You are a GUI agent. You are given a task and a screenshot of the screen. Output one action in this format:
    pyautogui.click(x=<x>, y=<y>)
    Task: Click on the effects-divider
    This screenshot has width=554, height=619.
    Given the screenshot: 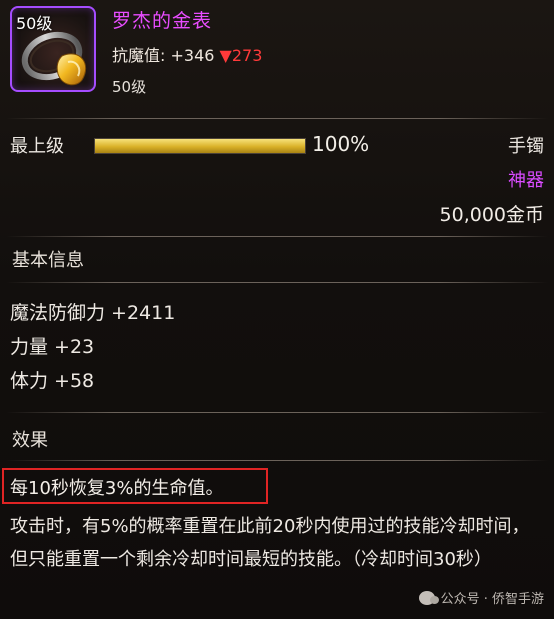 What is the action you would take?
    pyautogui.click(x=277, y=460)
    